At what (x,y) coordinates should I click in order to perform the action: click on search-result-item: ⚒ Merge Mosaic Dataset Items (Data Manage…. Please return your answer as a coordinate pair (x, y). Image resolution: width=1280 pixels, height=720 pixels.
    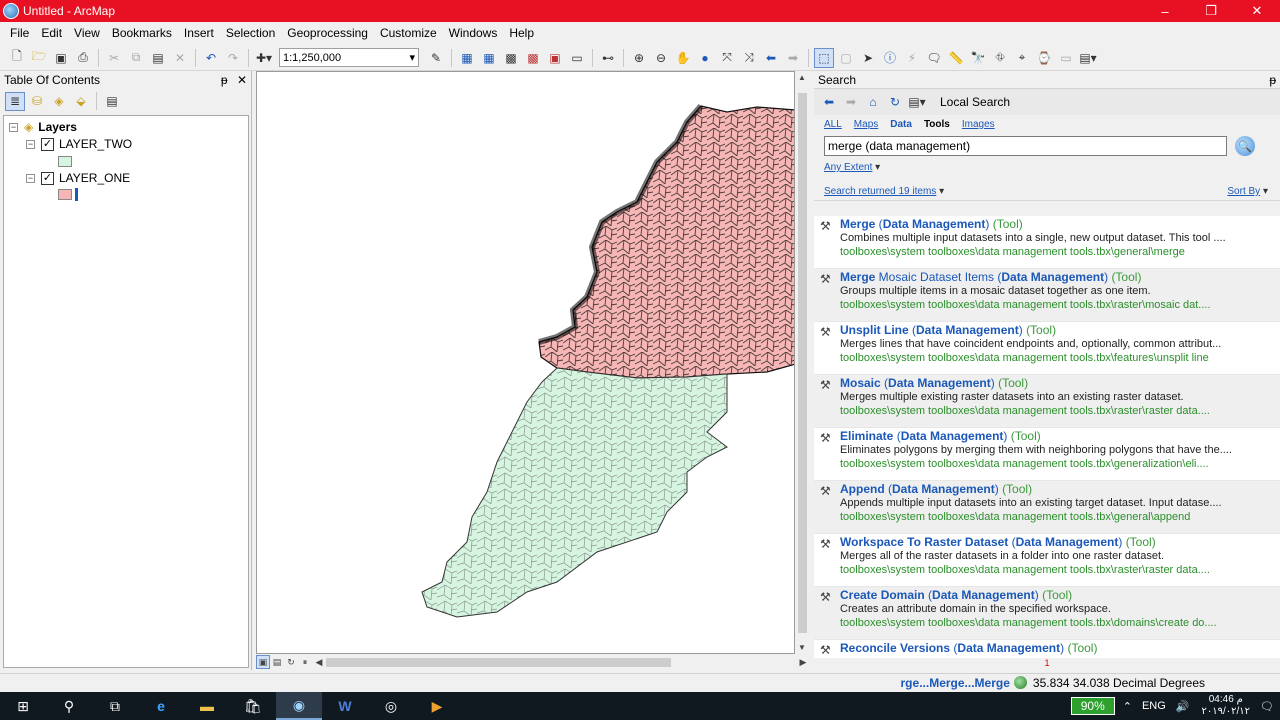
    Looking at the image, I should click on (1047, 295).